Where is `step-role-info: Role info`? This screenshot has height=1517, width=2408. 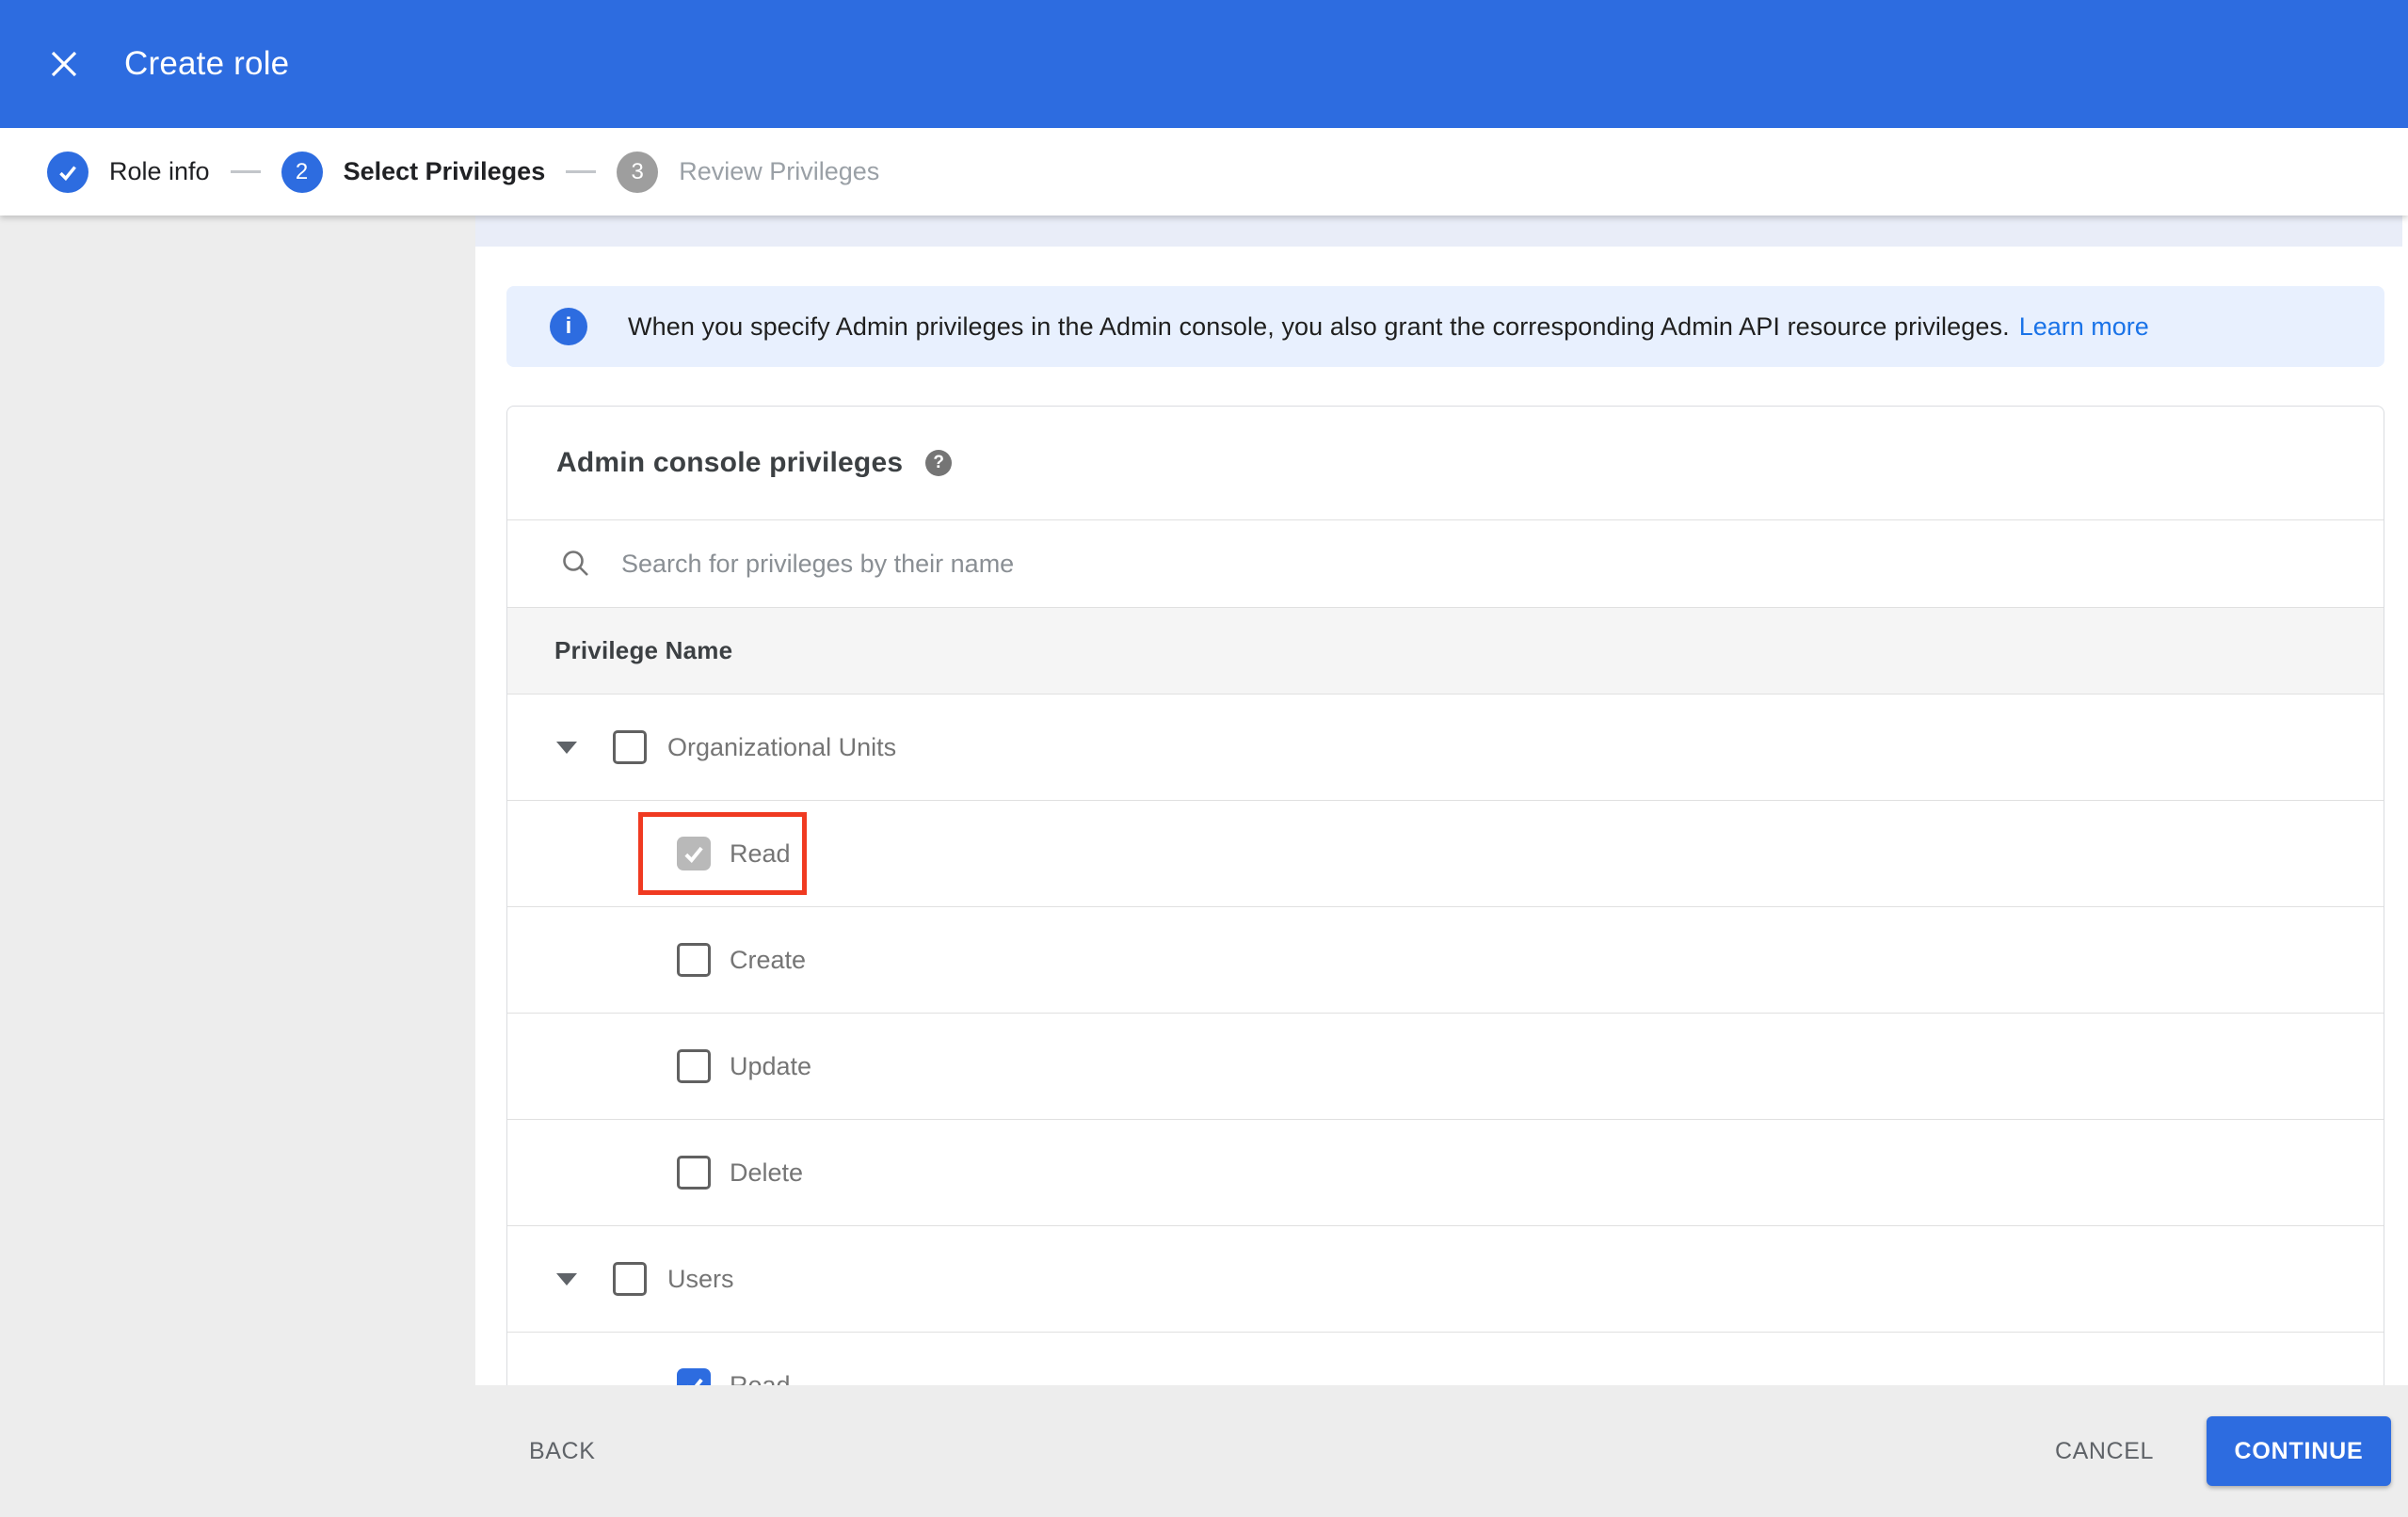
step-role-info: Role info is located at coordinates (128, 172).